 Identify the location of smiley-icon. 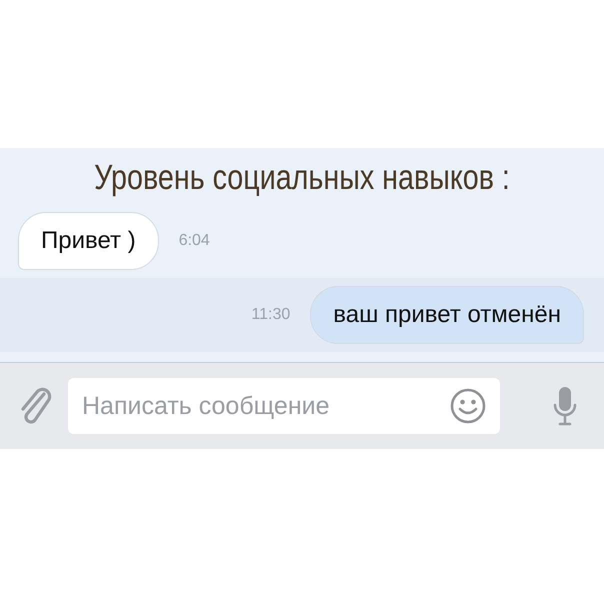
(468, 406).